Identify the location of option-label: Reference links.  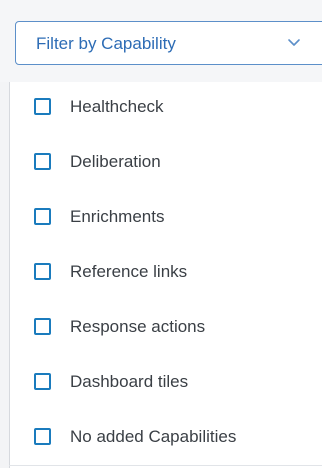
(129, 271).